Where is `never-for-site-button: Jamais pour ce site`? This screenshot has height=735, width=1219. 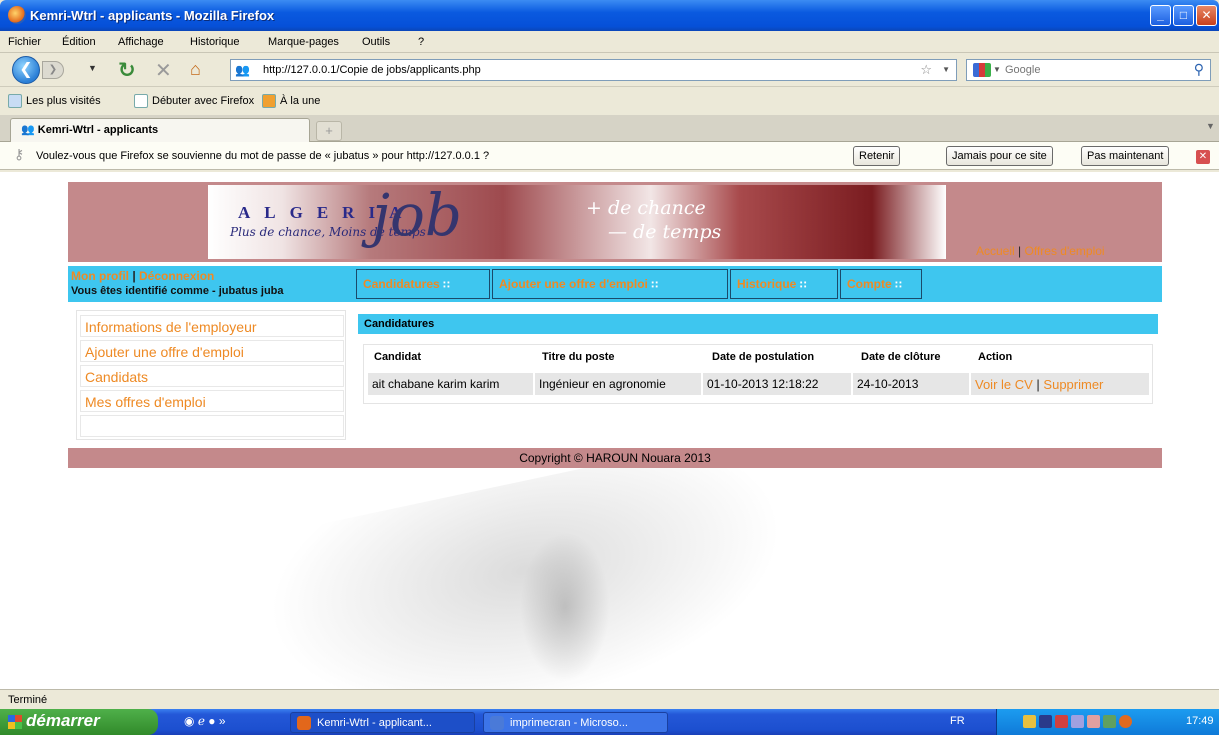 never-for-site-button: Jamais pour ce site is located at coordinates (999, 156).